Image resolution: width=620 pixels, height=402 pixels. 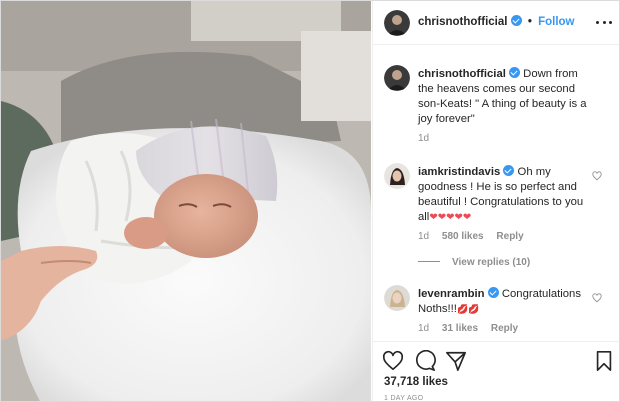 I want to click on comment-likes: 580 likes, so click(x=463, y=236).